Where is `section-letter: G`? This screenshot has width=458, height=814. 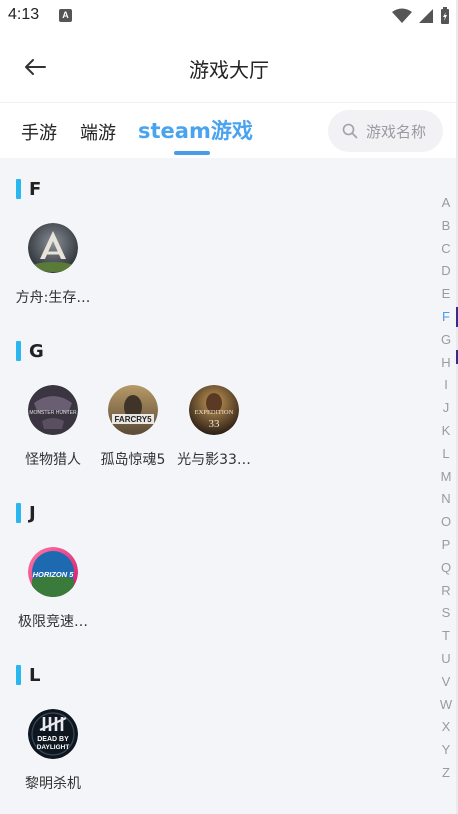
section-letter: G is located at coordinates (36, 351).